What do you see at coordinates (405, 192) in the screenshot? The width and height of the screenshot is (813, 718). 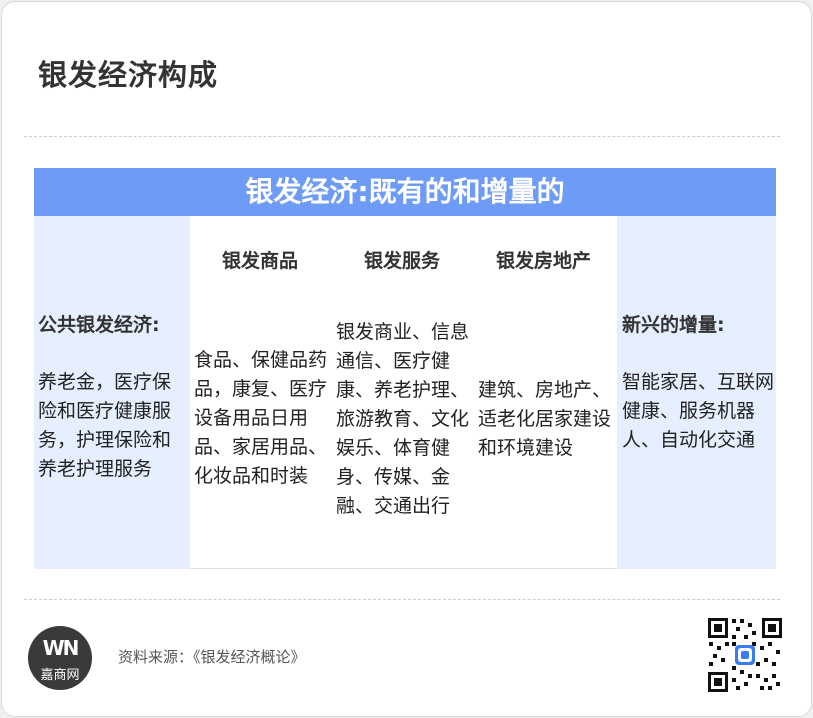 I see `table-banner: 银发经济:既有的和增量的` at bounding box center [405, 192].